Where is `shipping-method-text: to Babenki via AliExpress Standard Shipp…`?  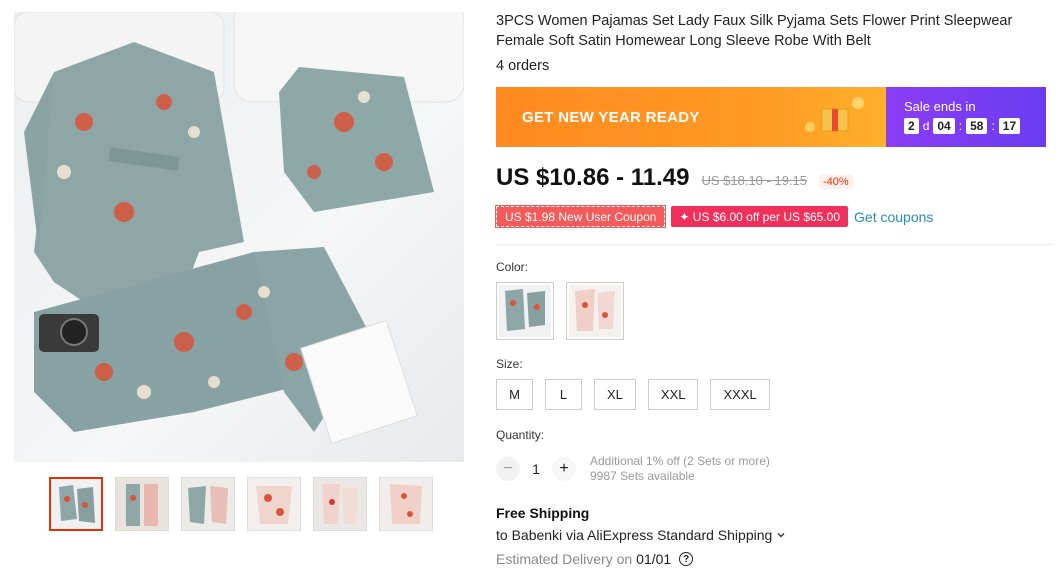
shipping-method-text: to Babenki via AliExpress Standard Shipp… is located at coordinates (634, 535).